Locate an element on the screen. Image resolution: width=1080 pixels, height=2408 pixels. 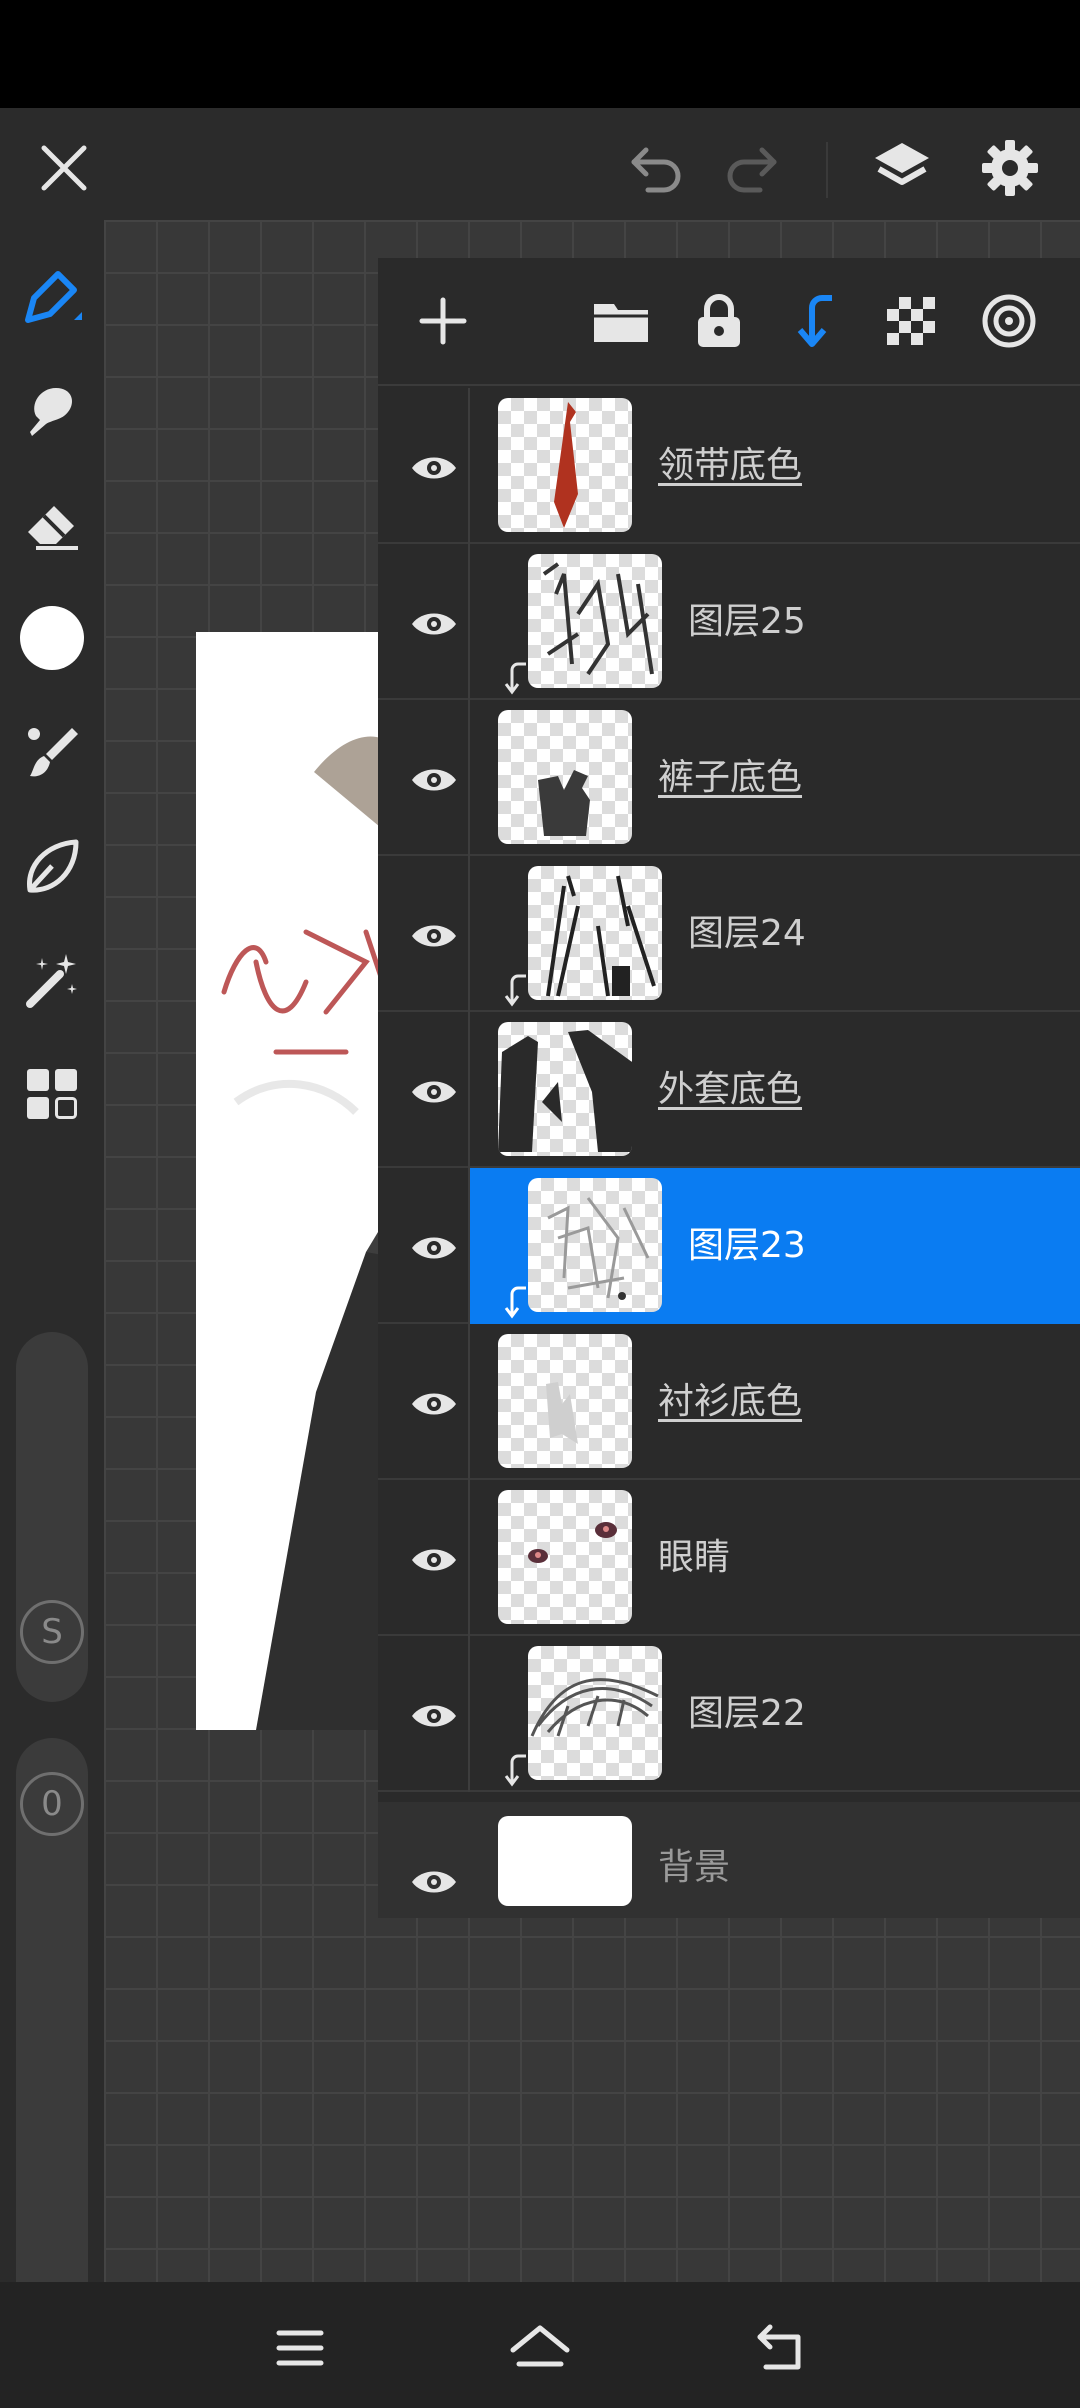
brush-tool-button is located at coordinates (52, 752).